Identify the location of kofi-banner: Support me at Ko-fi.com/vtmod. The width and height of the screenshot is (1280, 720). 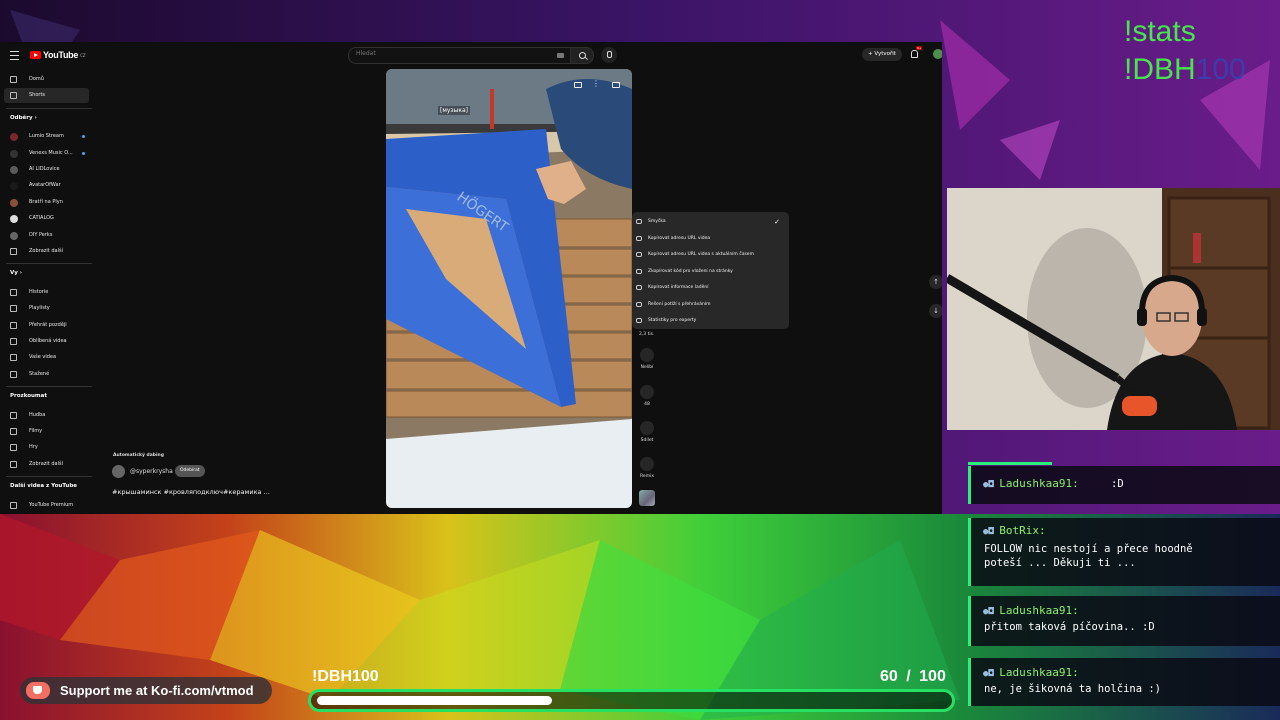
(146, 690).